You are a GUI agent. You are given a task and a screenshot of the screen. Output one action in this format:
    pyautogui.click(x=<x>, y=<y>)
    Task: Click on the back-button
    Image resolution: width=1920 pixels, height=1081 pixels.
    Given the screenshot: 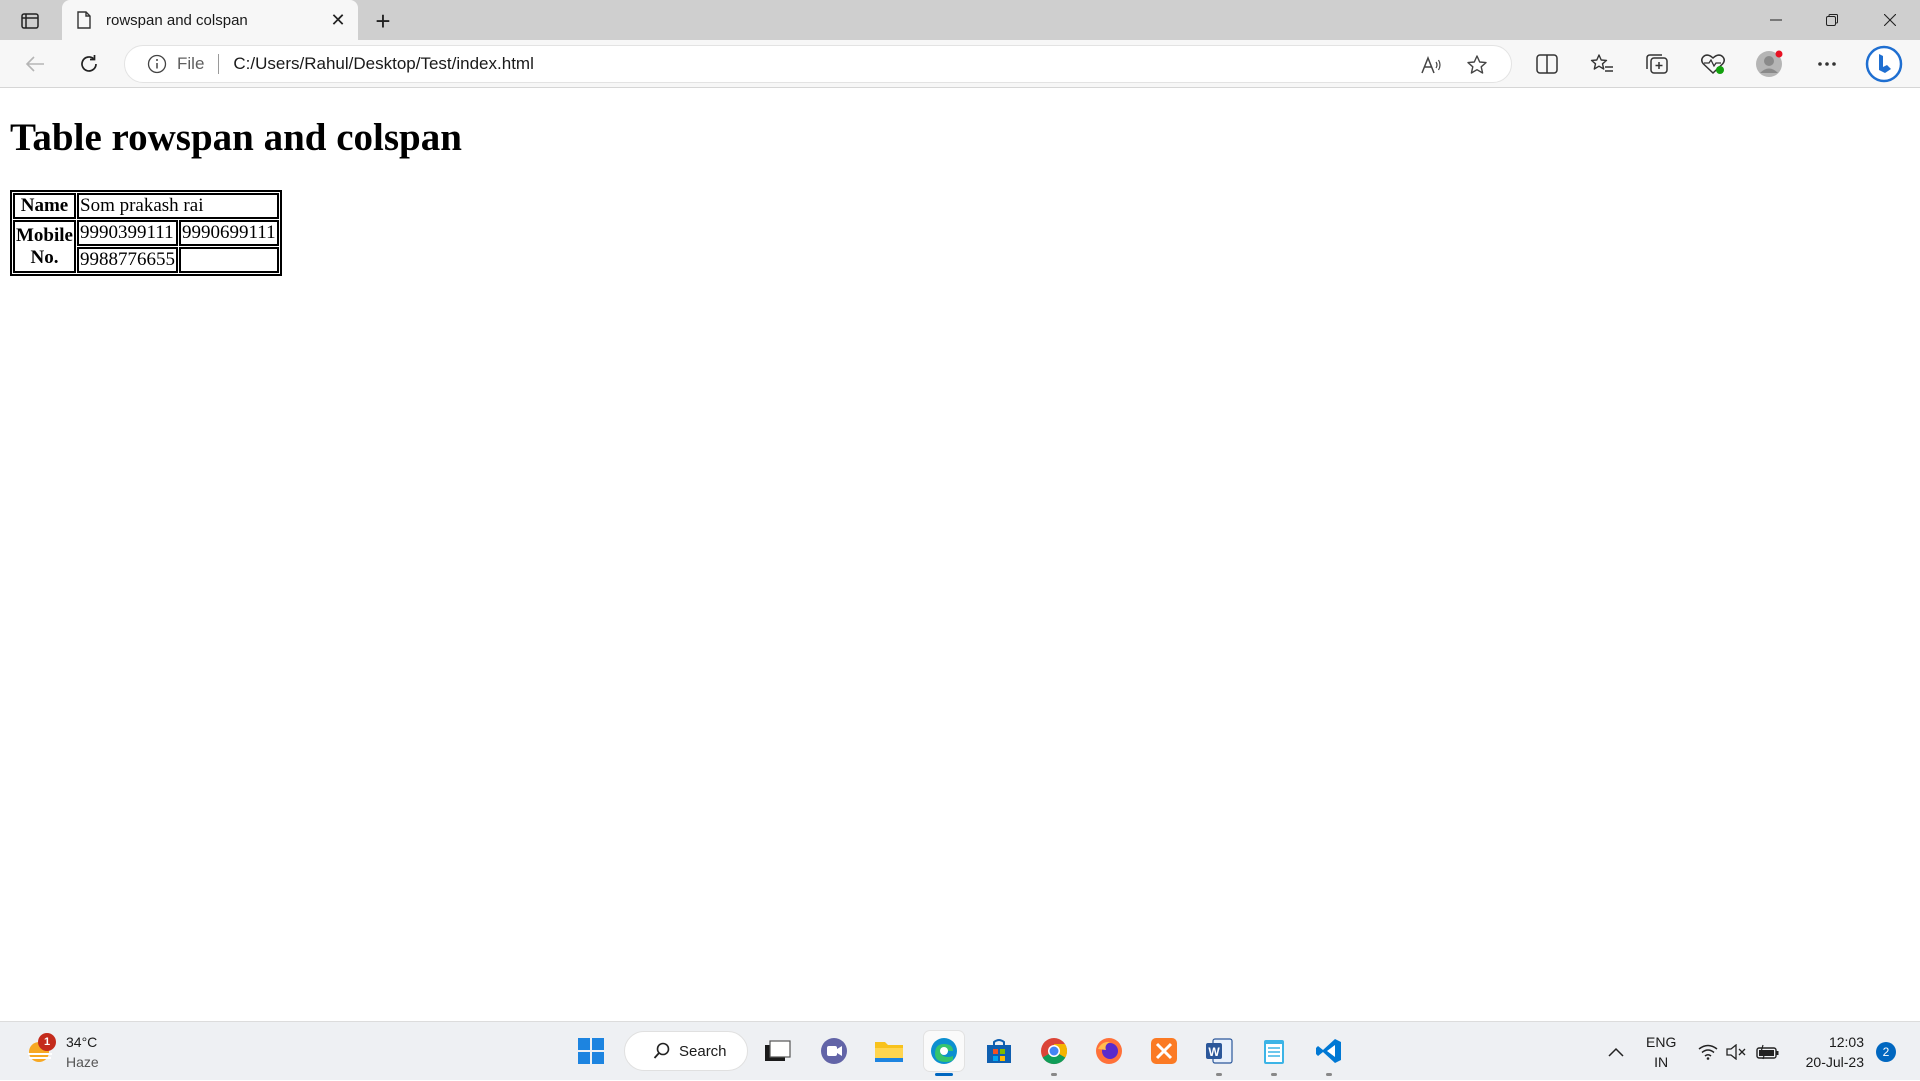 What is the action you would take?
    pyautogui.click(x=35, y=64)
    